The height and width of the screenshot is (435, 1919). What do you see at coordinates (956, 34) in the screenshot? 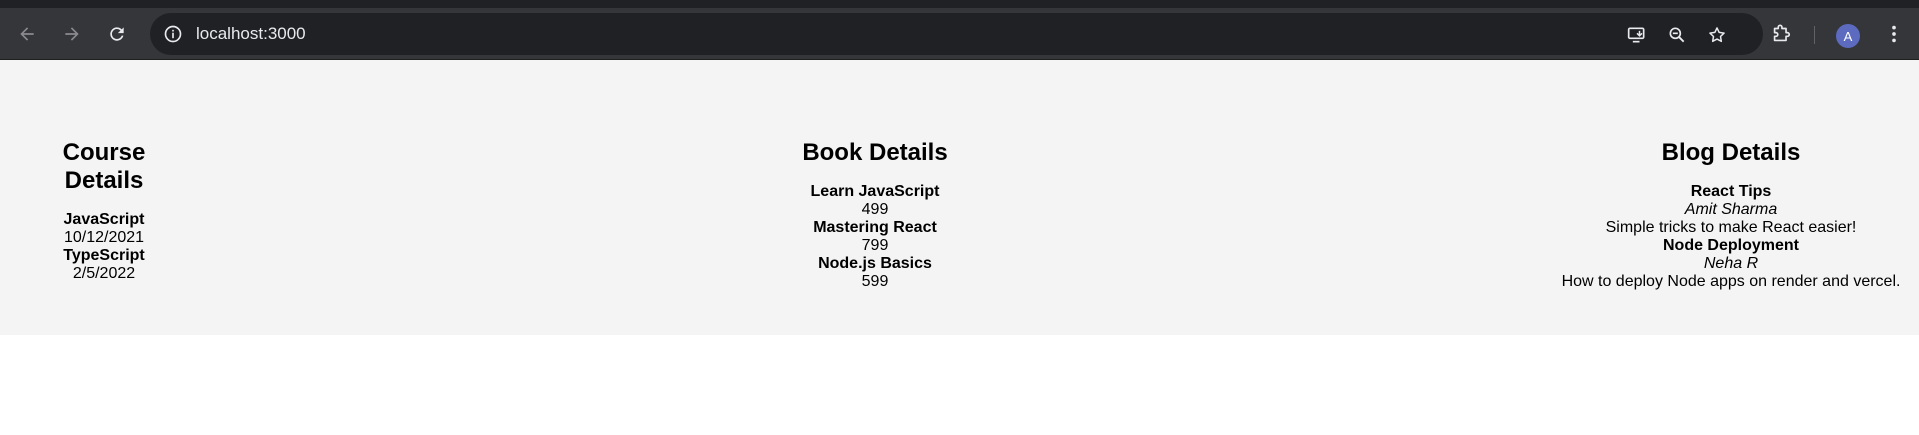
I see `address-bar: localhost:3000` at bounding box center [956, 34].